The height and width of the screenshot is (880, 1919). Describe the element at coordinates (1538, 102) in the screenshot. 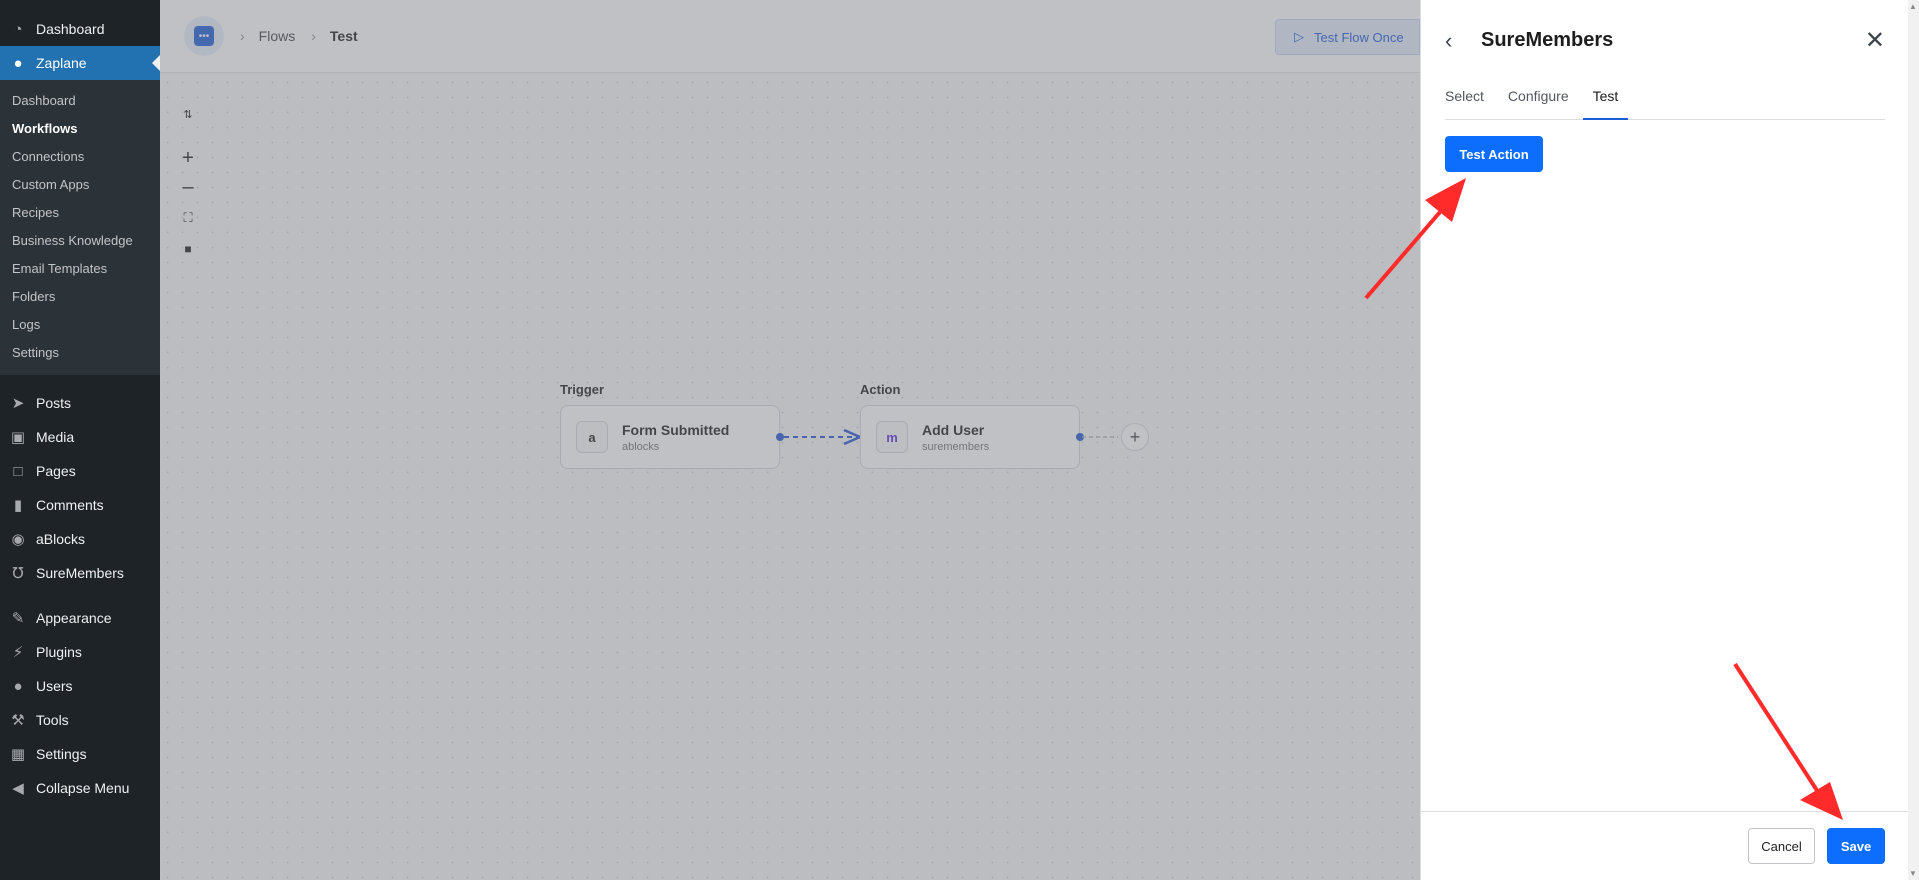

I see `tab-configure: Configure` at that location.